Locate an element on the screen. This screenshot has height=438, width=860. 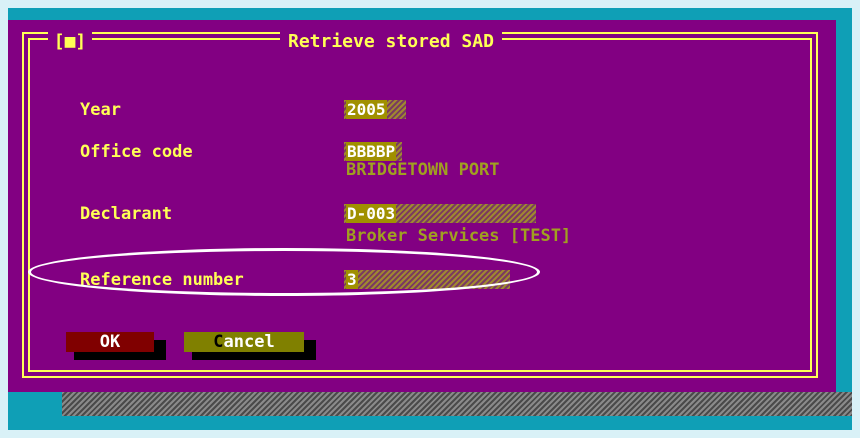
ok-hotkey: O is located at coordinates (104, 342).